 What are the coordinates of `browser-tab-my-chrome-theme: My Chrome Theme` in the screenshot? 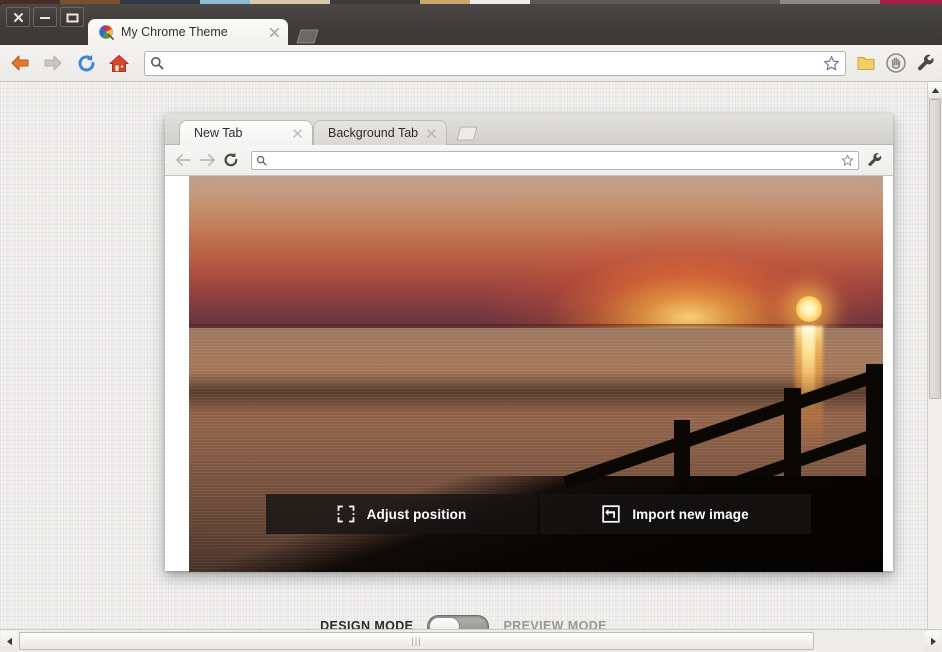 It's located at (188, 32).